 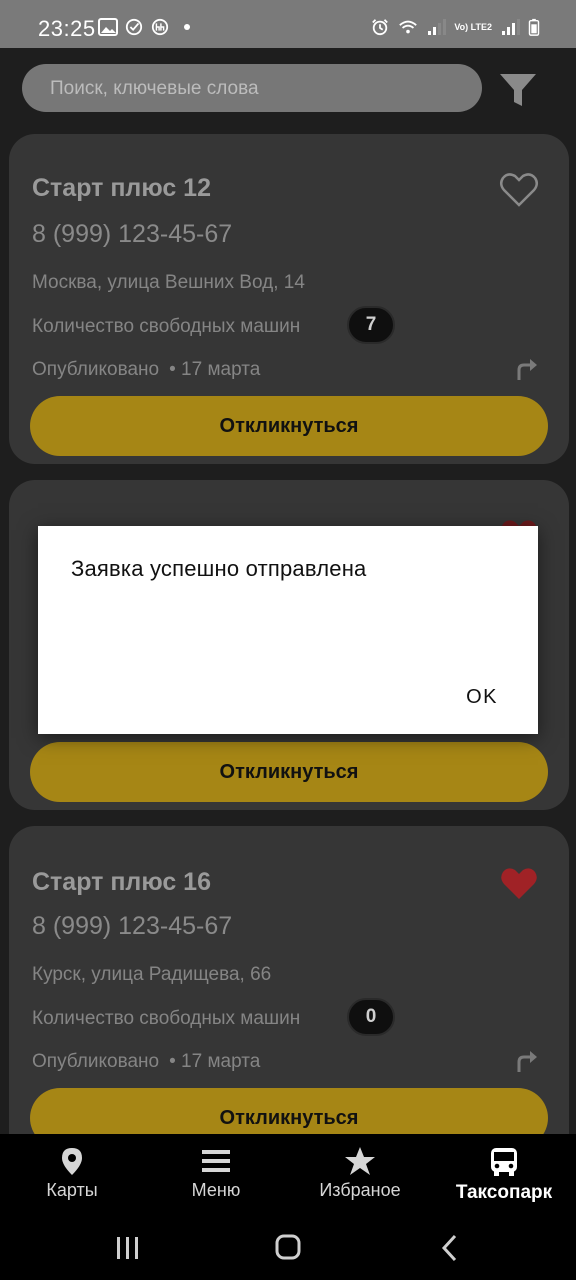 I want to click on menu-icon, so click(x=216, y=1161).